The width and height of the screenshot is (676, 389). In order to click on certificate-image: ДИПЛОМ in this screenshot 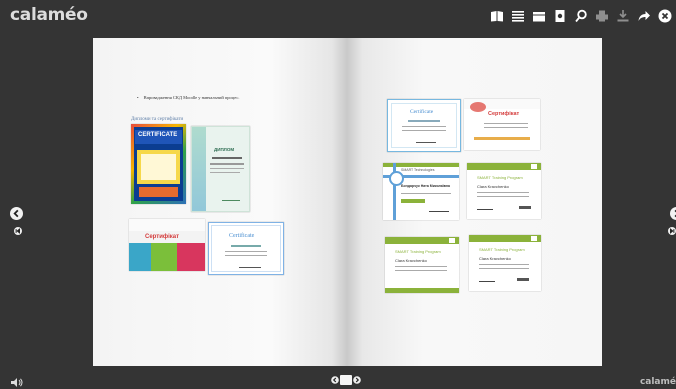, I will do `click(220, 169)`.